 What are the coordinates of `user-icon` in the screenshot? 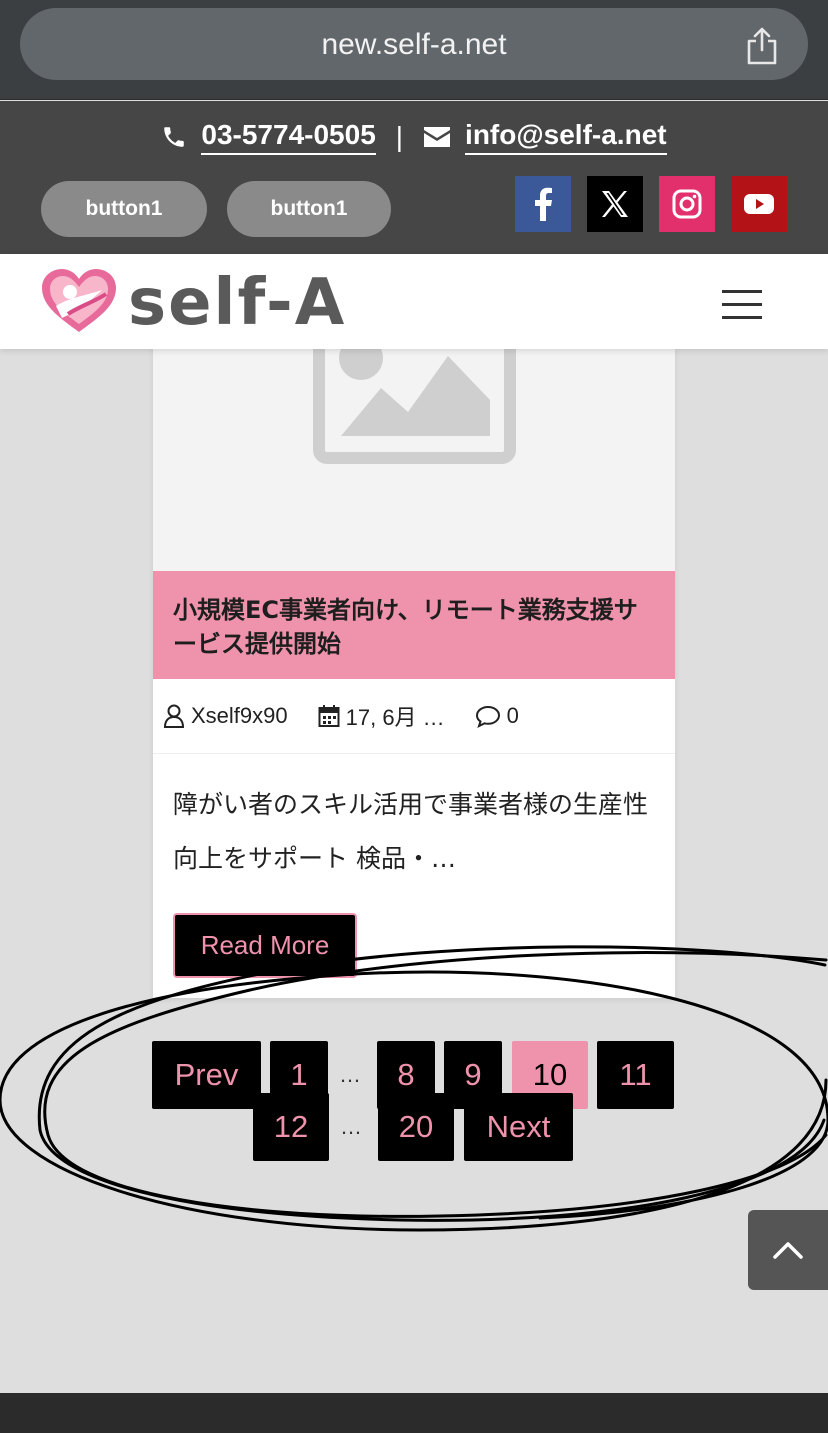 It's located at (174, 716).